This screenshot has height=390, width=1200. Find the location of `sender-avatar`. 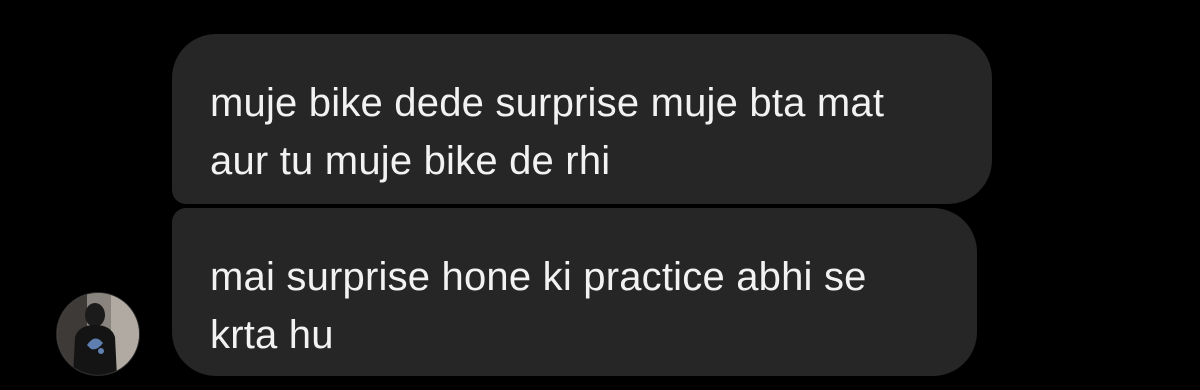

sender-avatar is located at coordinates (98, 334).